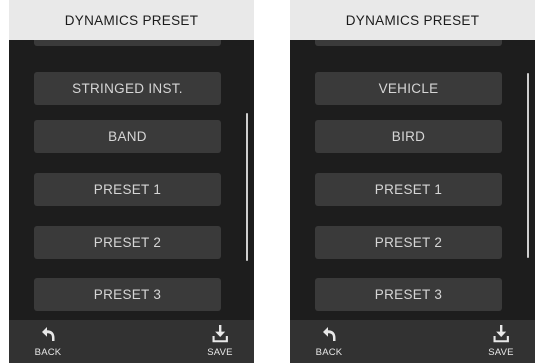  What do you see at coordinates (408, 88) in the screenshot?
I see `preset-item-vehicle: VEHICLE` at bounding box center [408, 88].